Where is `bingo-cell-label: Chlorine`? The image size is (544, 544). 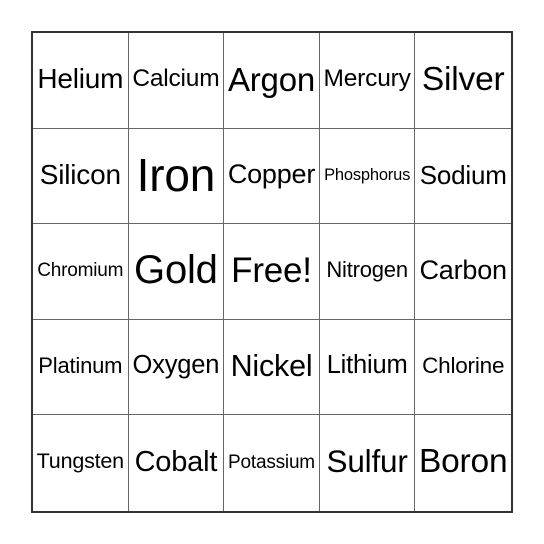
bingo-cell-label: Chlorine is located at coordinates (463, 365).